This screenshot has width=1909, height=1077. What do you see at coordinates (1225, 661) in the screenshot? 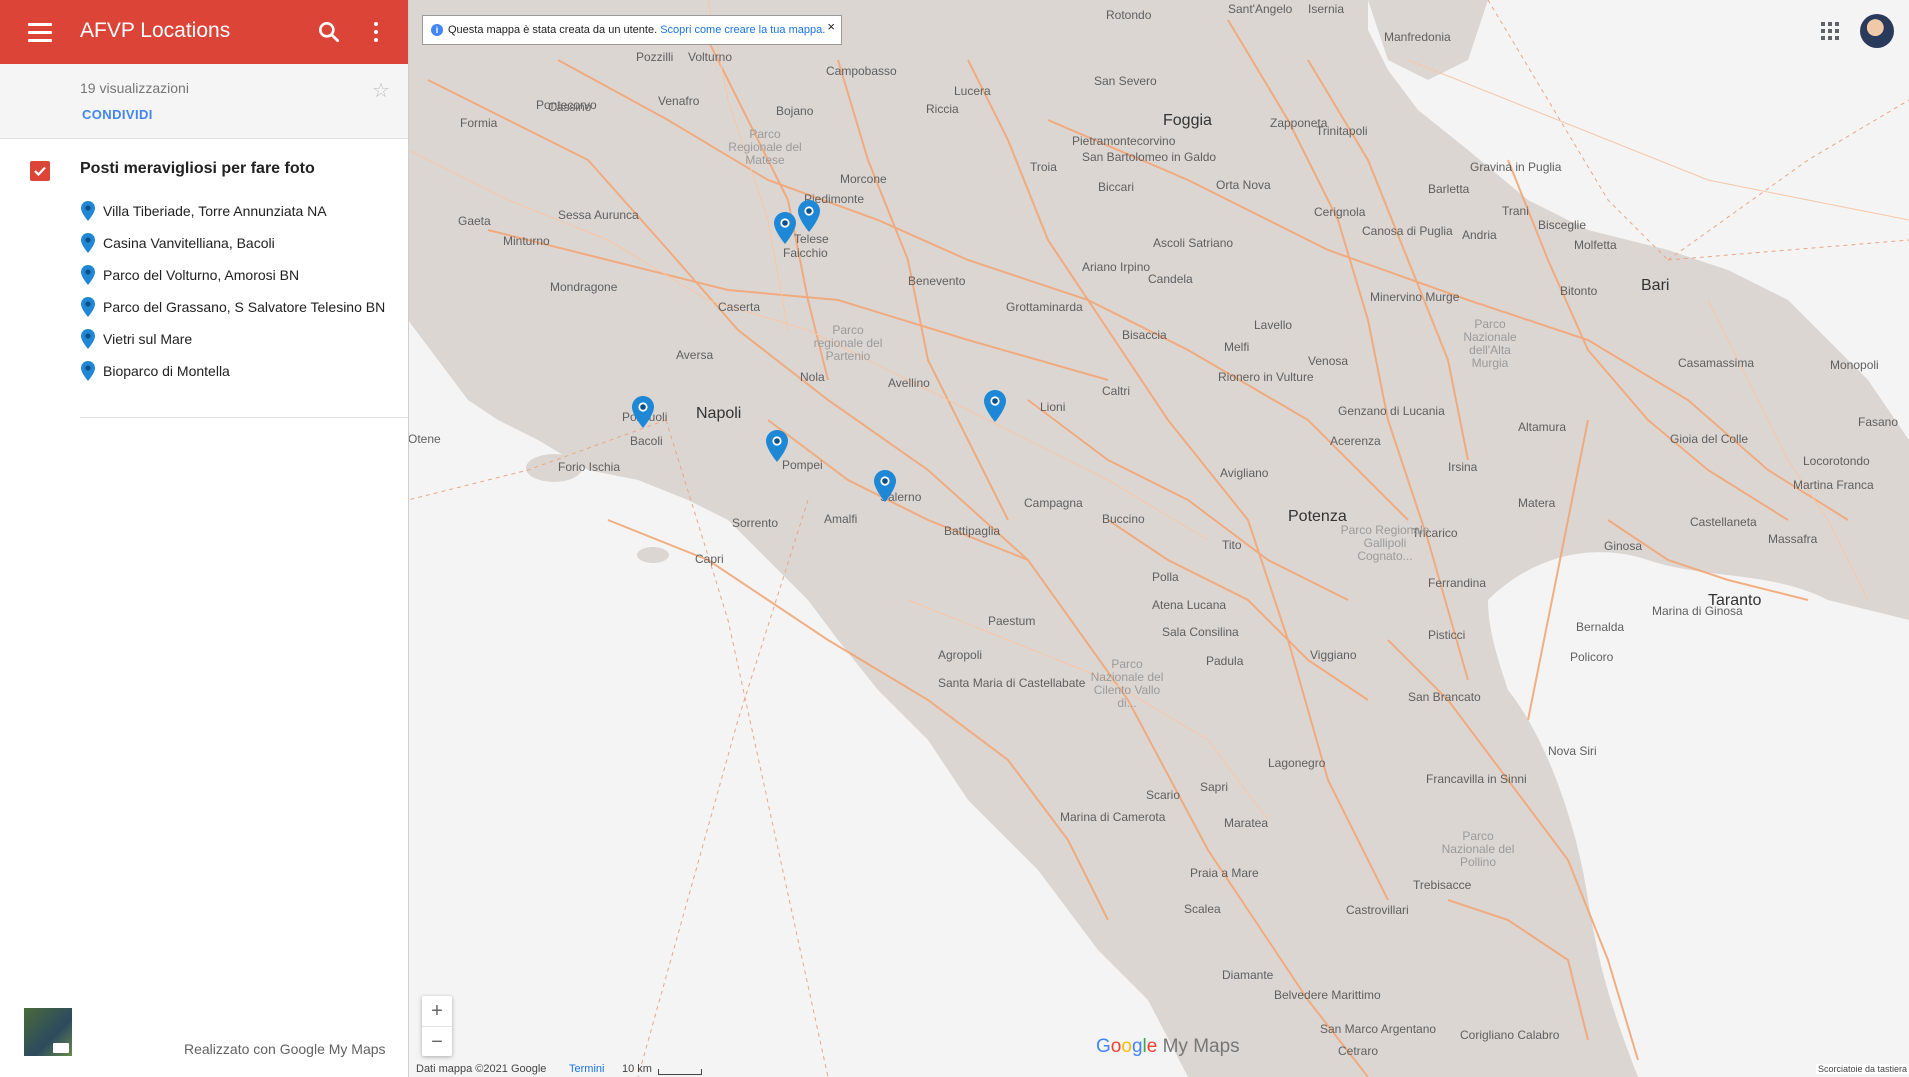
I see `city-label: Padula` at bounding box center [1225, 661].